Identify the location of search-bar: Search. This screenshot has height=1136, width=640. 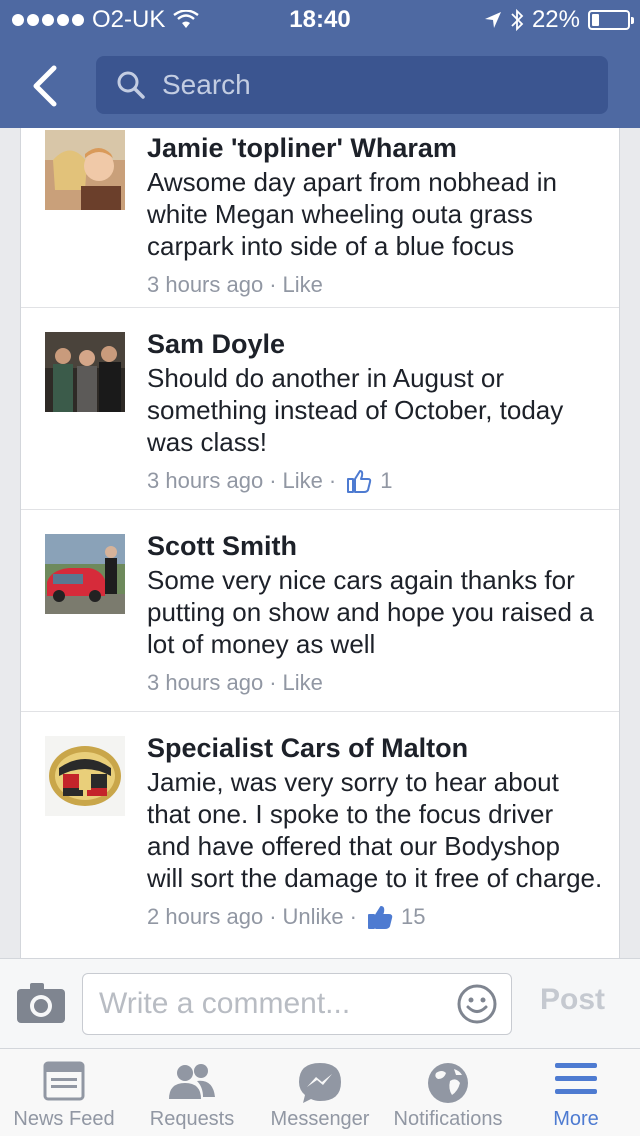
(352, 85).